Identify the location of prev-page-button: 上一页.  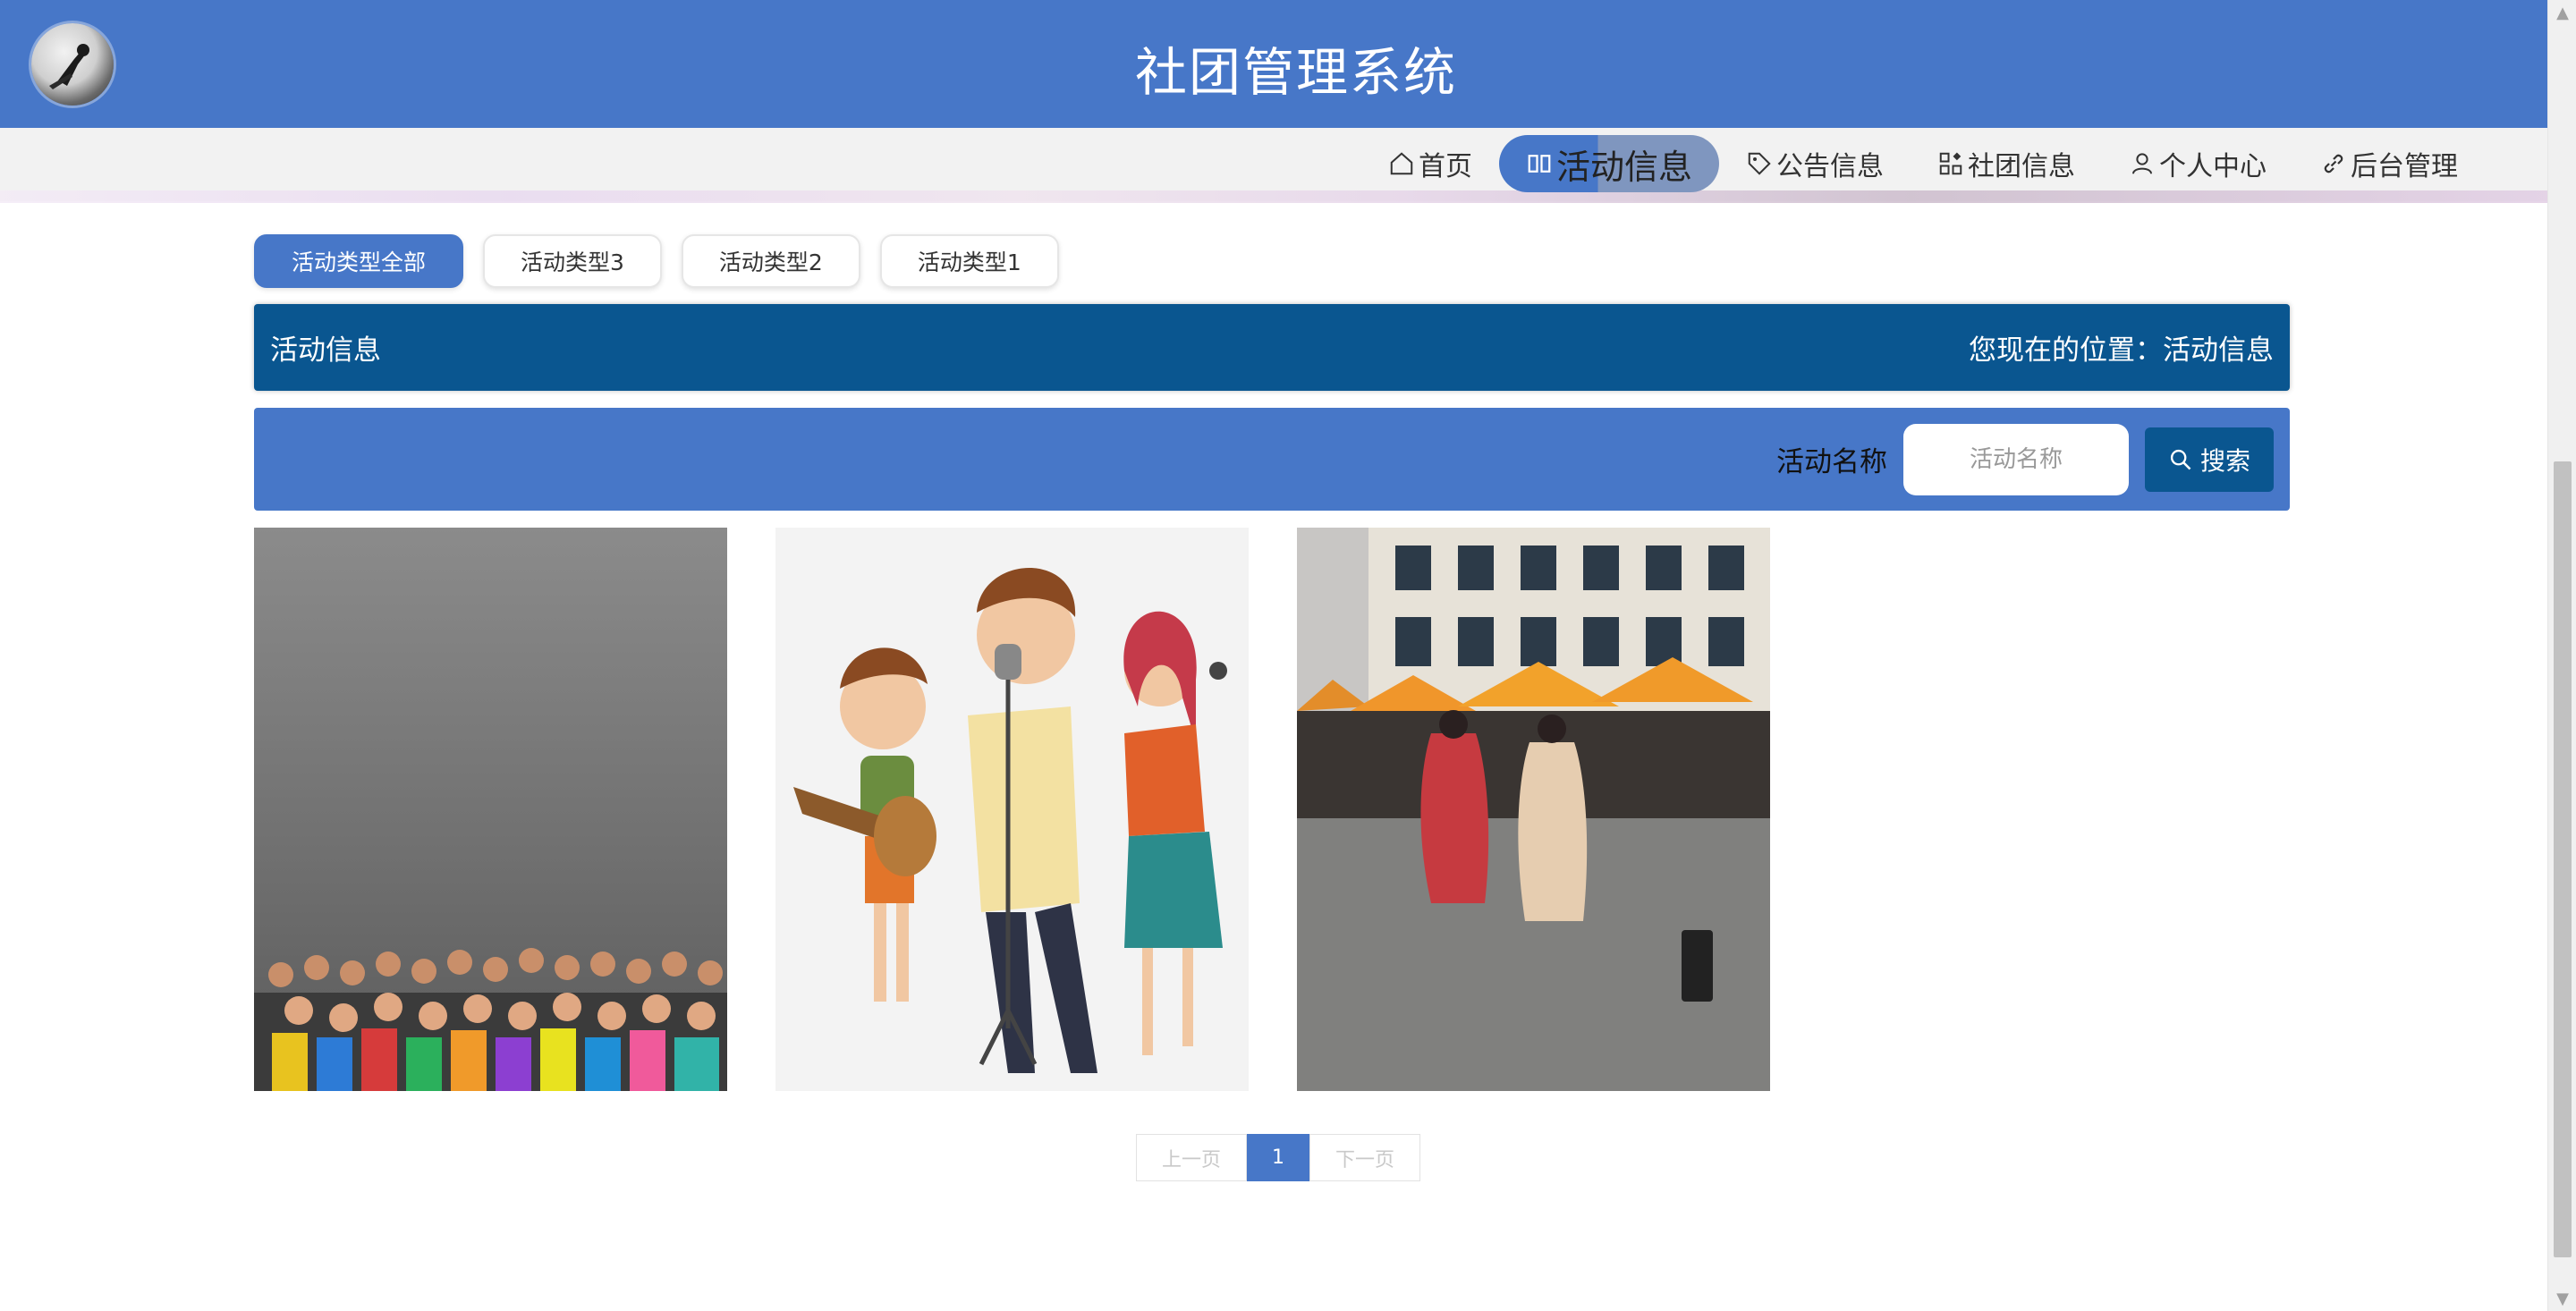
(1192, 1157).